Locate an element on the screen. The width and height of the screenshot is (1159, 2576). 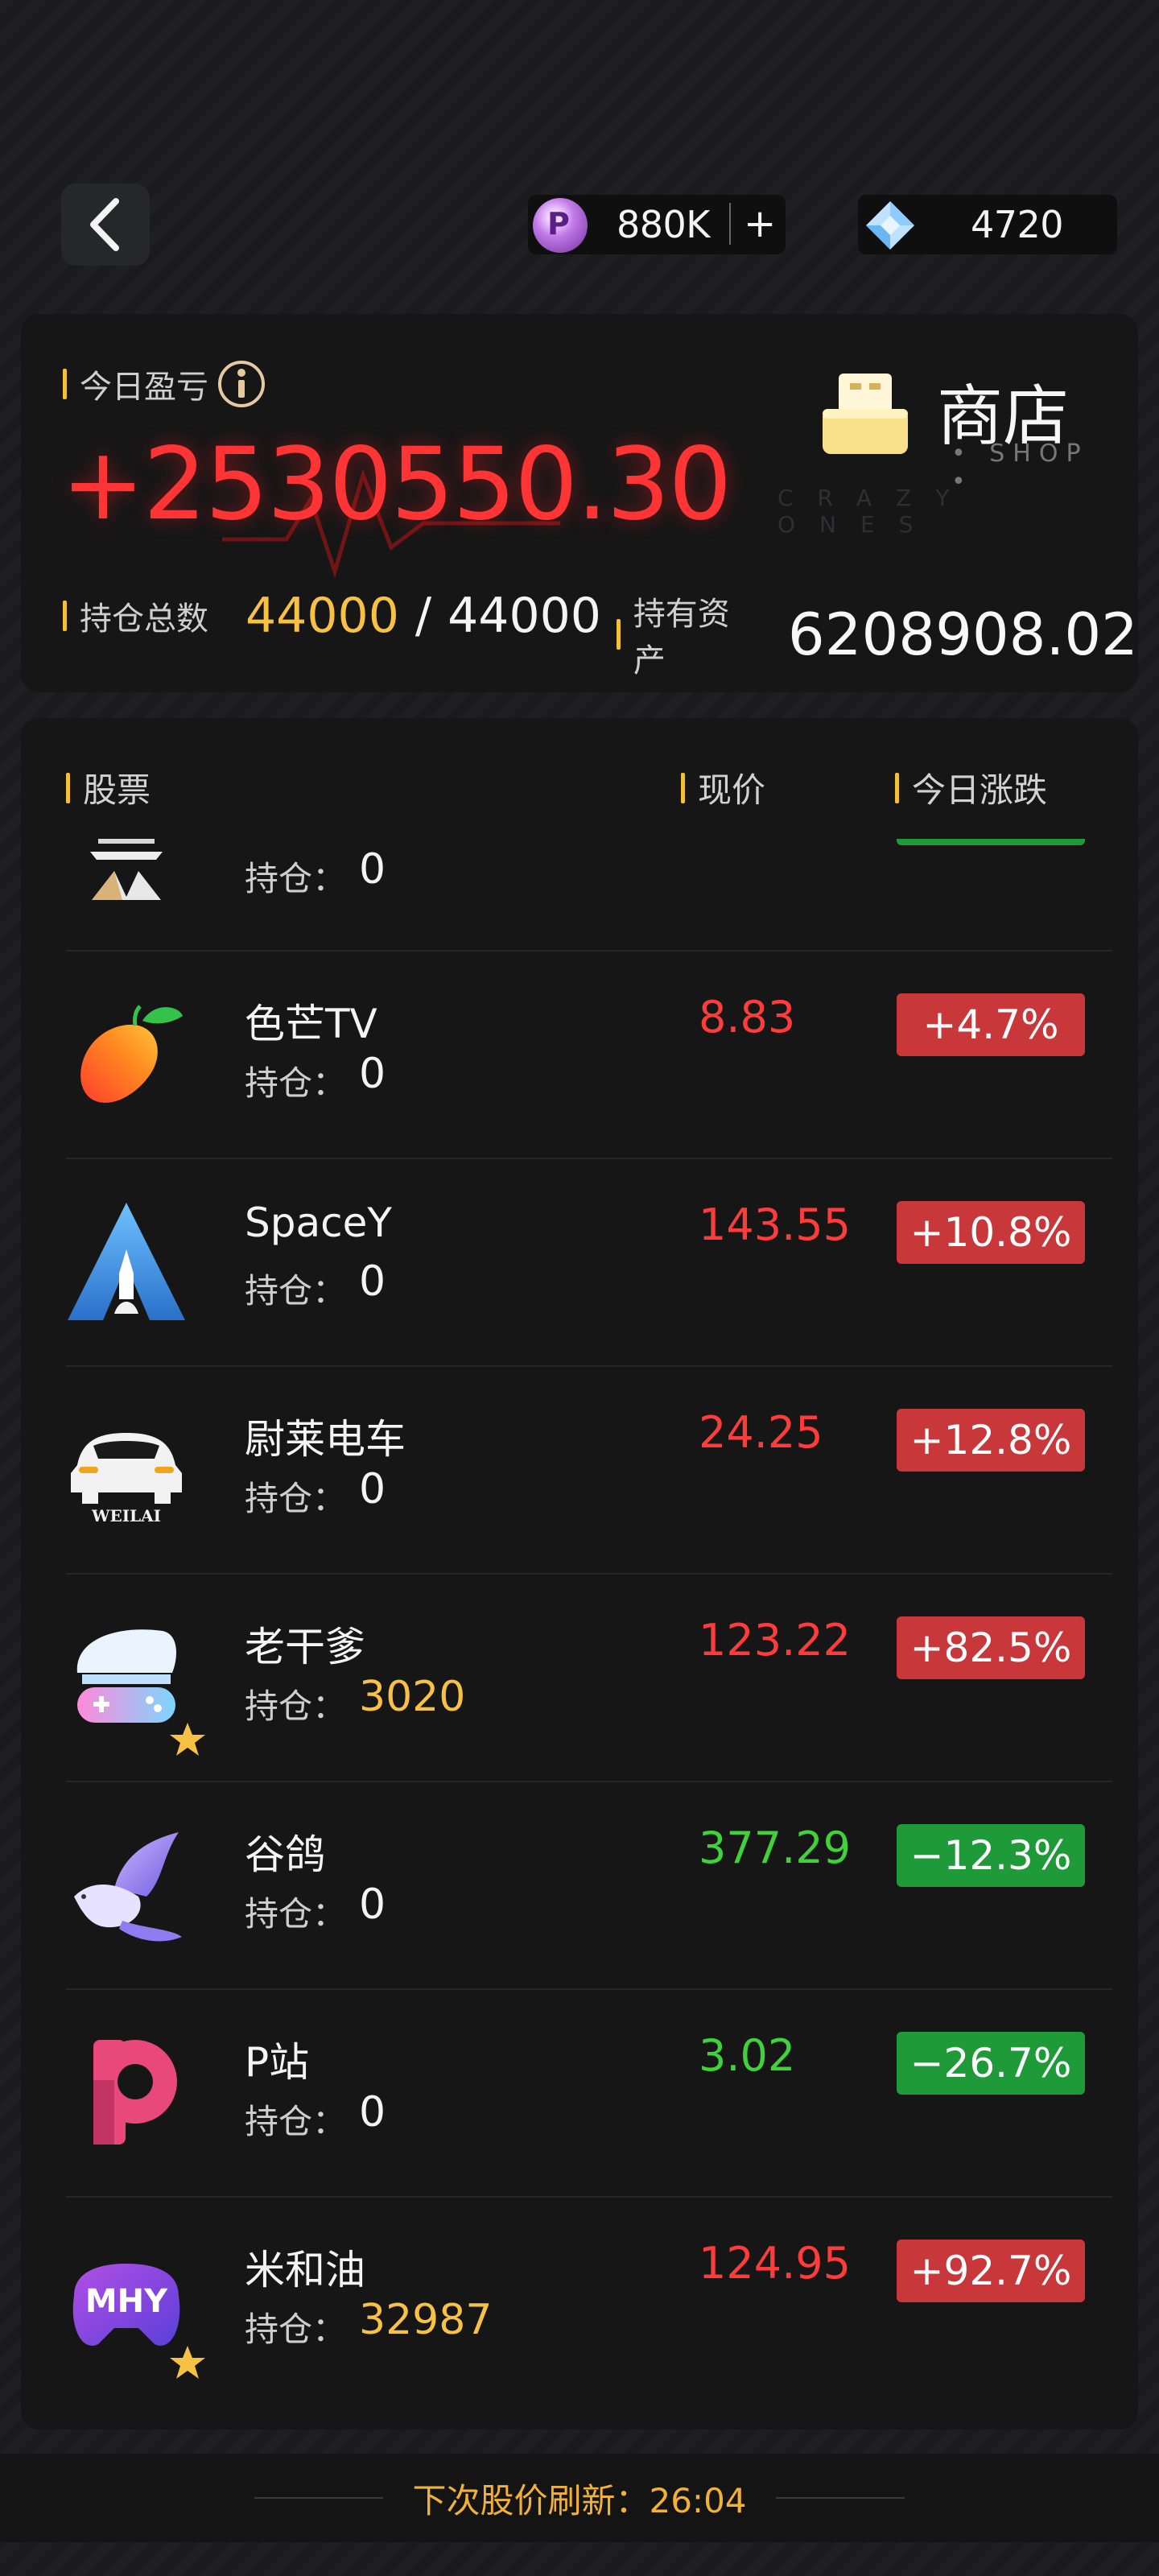
stock-price: 124.95 is located at coordinates (775, 2263).